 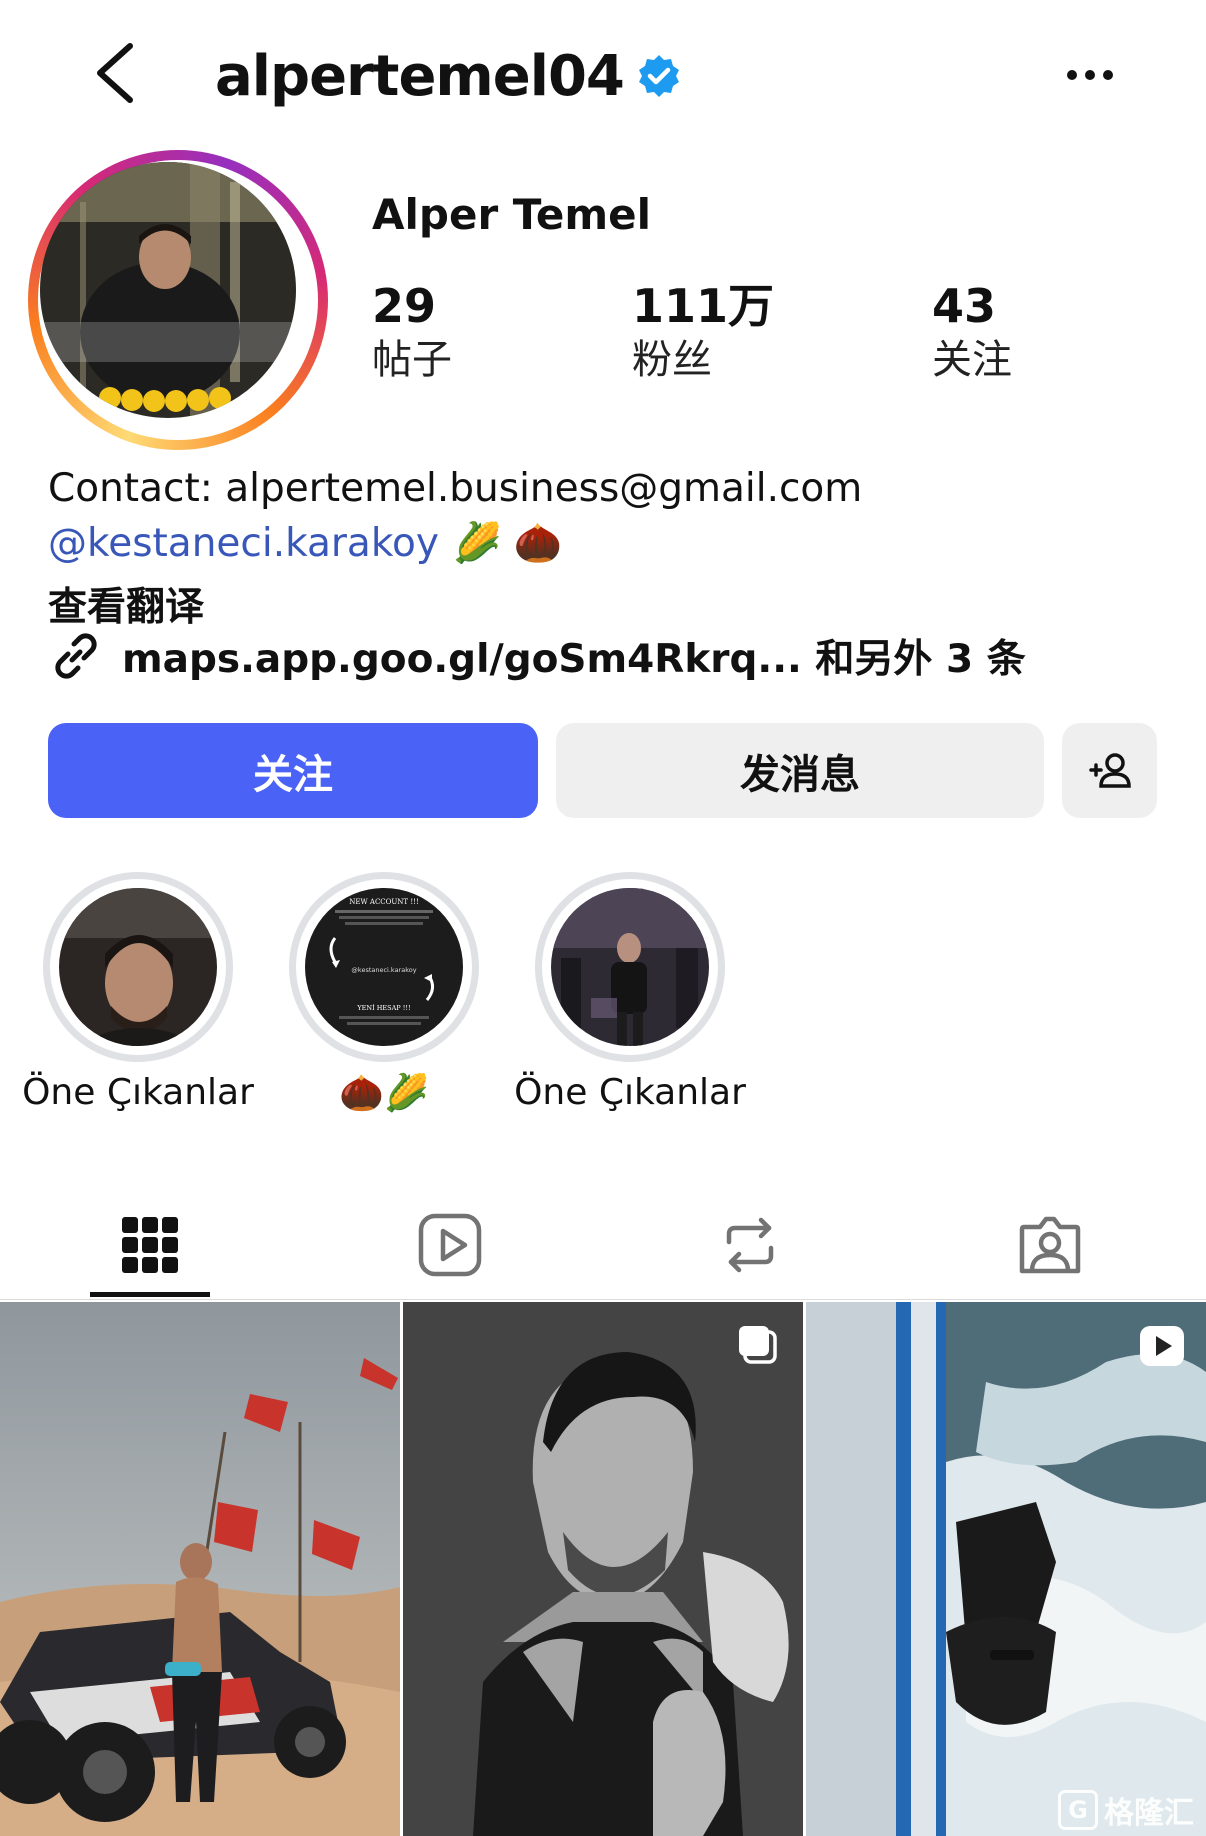 I want to click on mention-link: @kestaneci.karakoy, so click(x=243, y=543).